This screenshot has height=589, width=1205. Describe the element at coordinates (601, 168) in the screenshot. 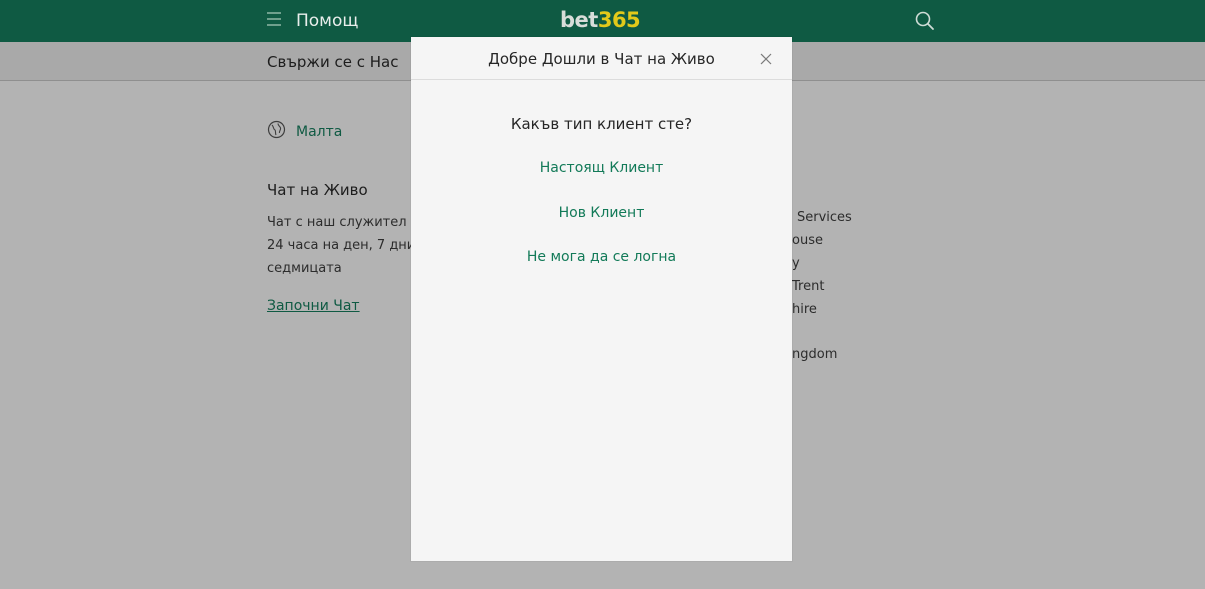

I see `existing-customer-option: Настоящ Клиент` at that location.